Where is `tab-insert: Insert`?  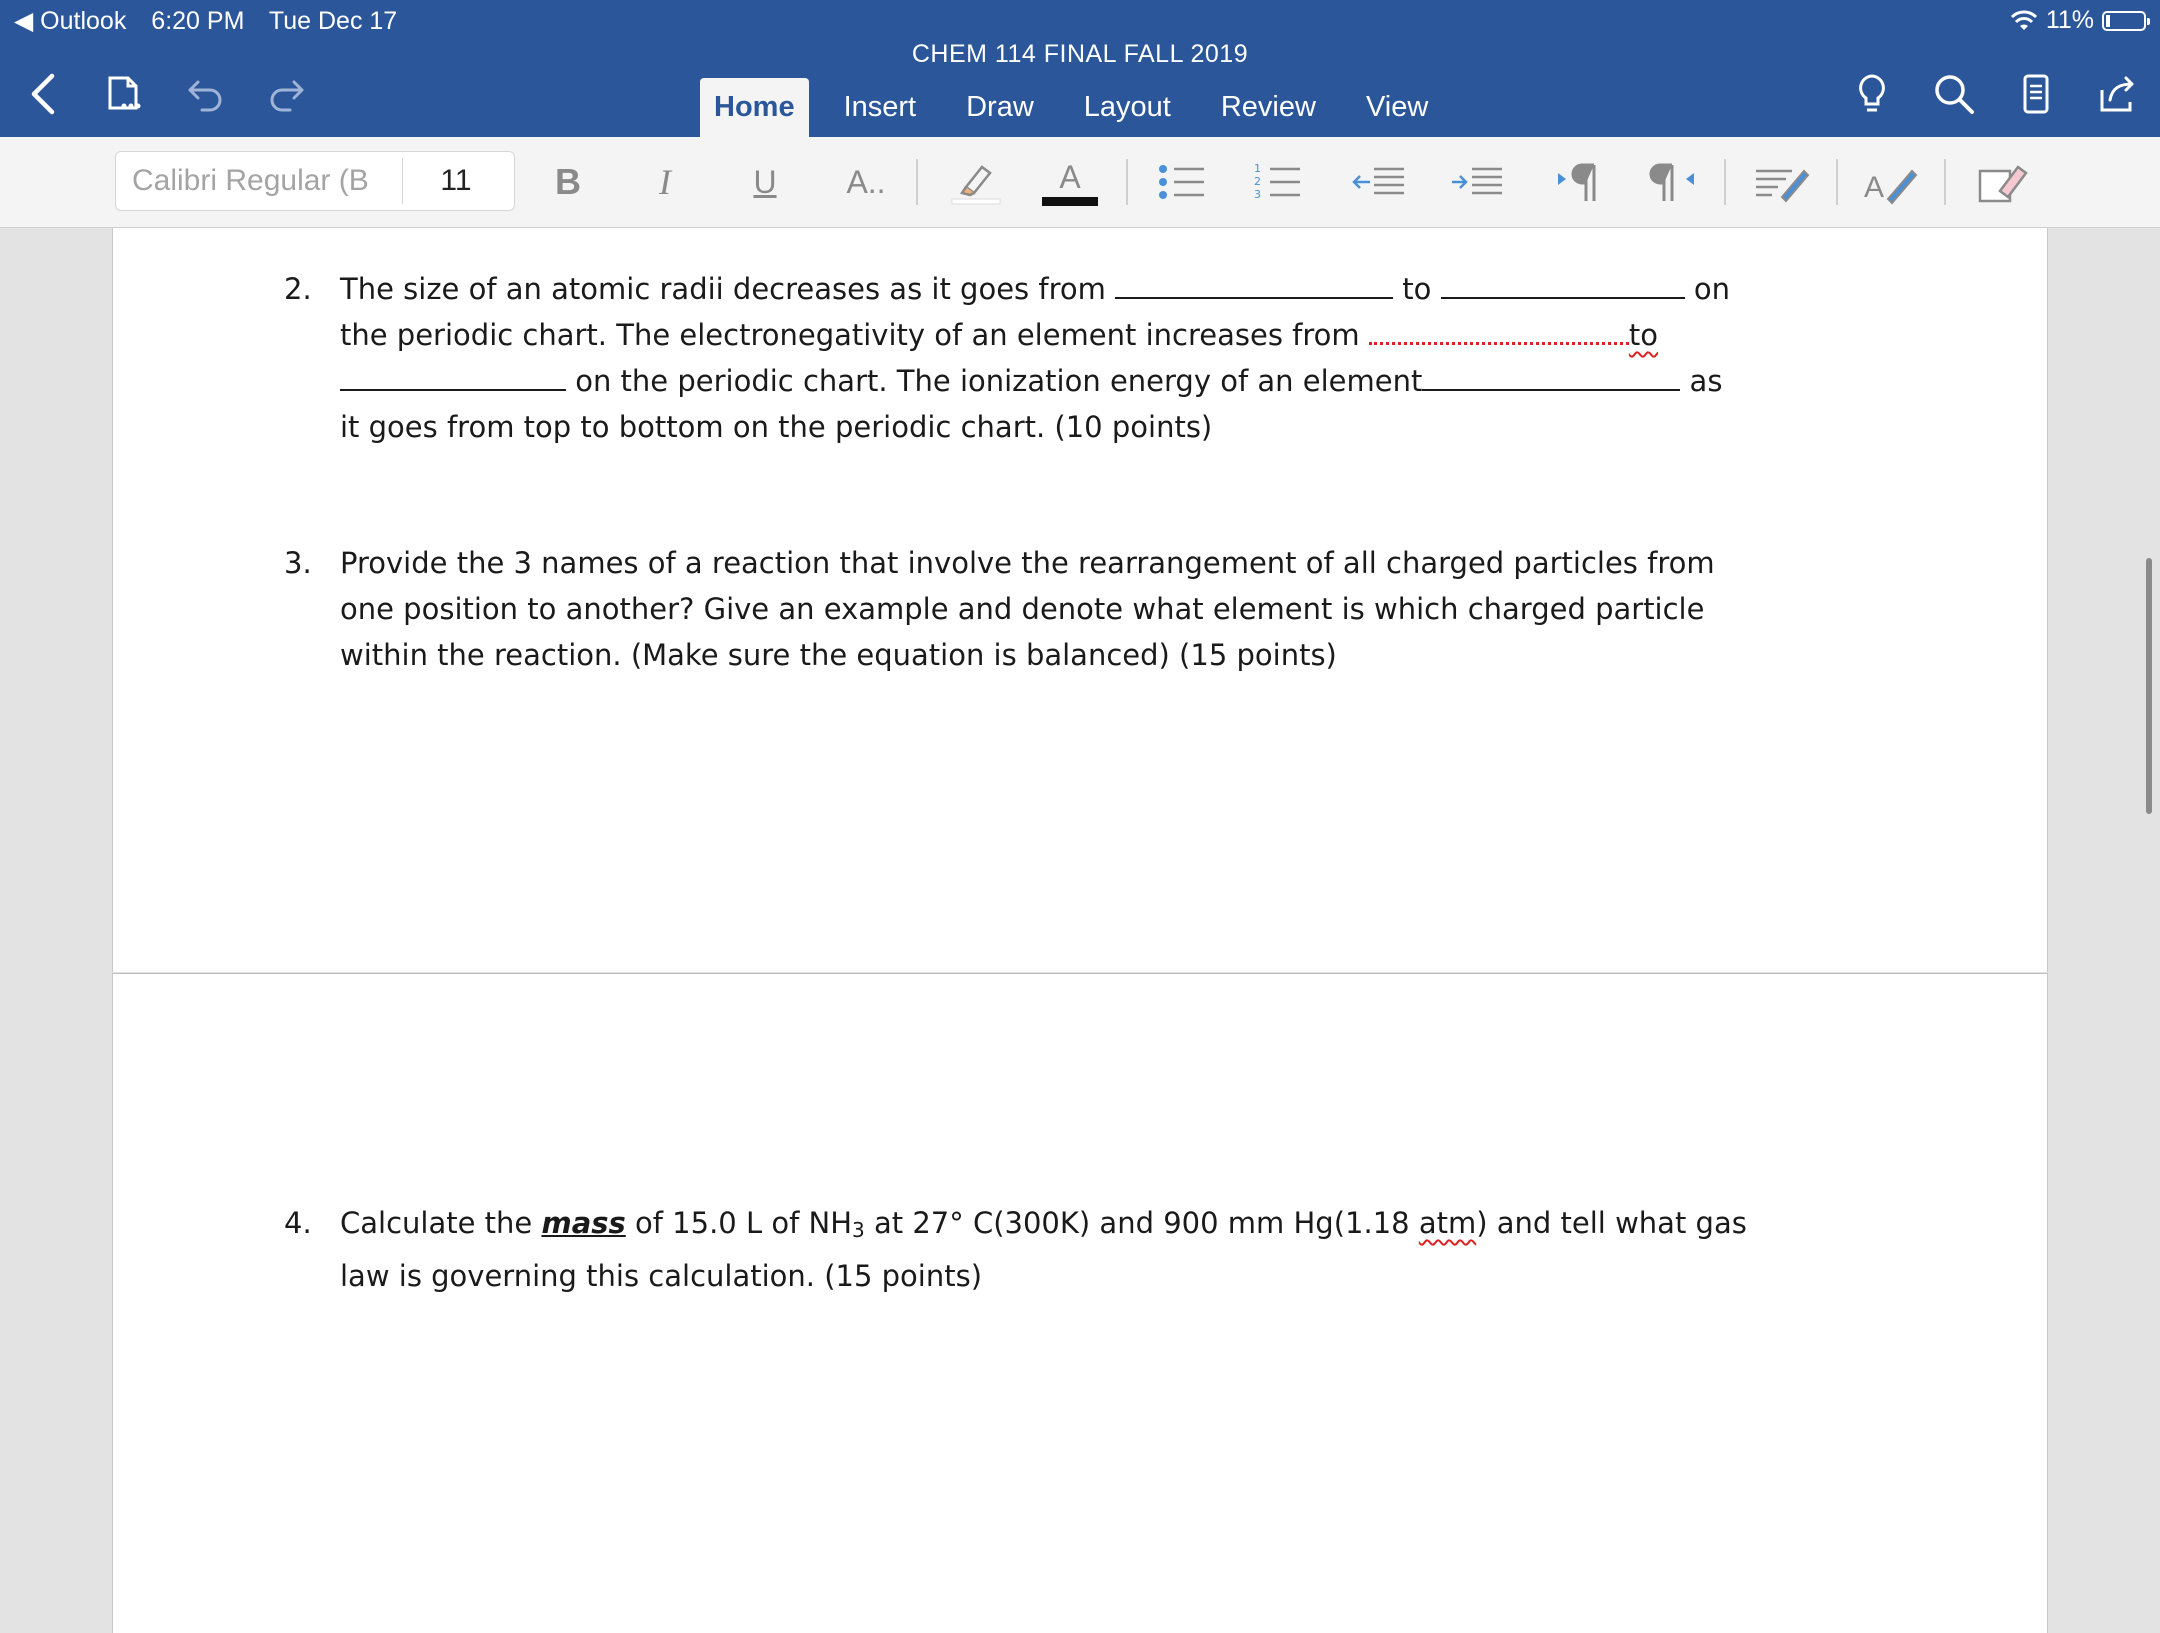
tab-insert: Insert is located at coordinates (880, 107).